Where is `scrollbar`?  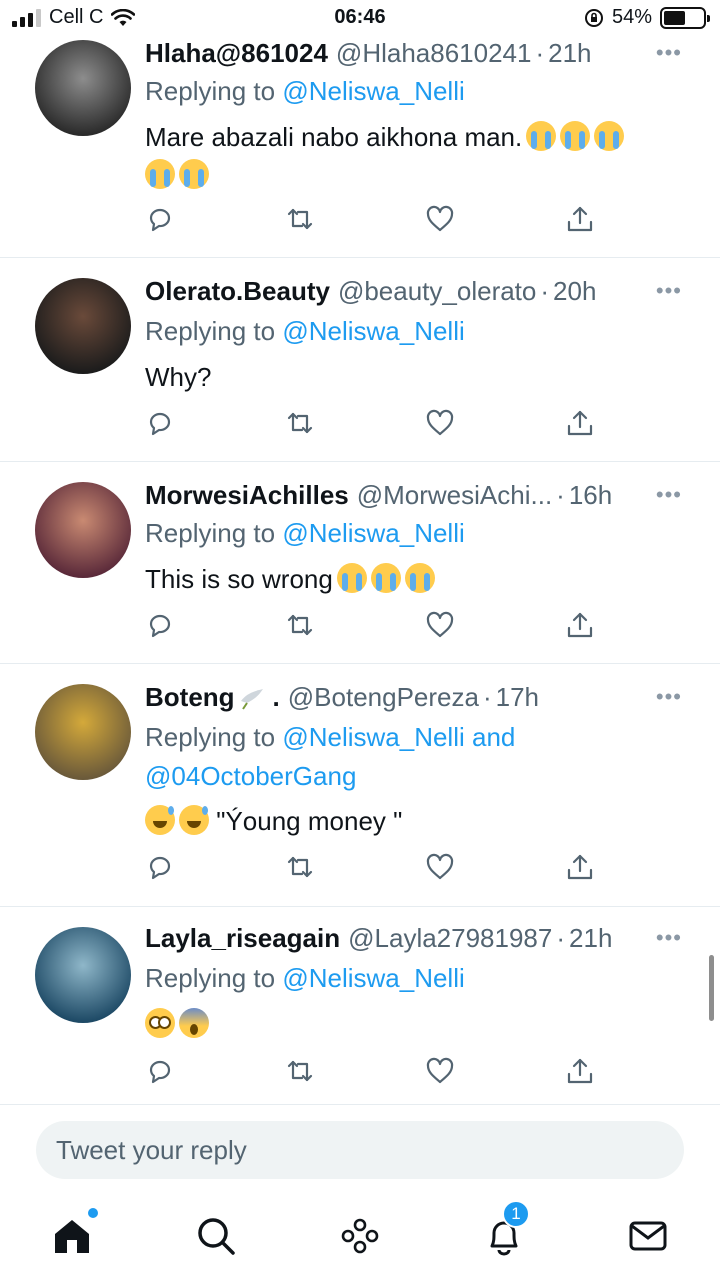
scrollbar is located at coordinates (711, 988).